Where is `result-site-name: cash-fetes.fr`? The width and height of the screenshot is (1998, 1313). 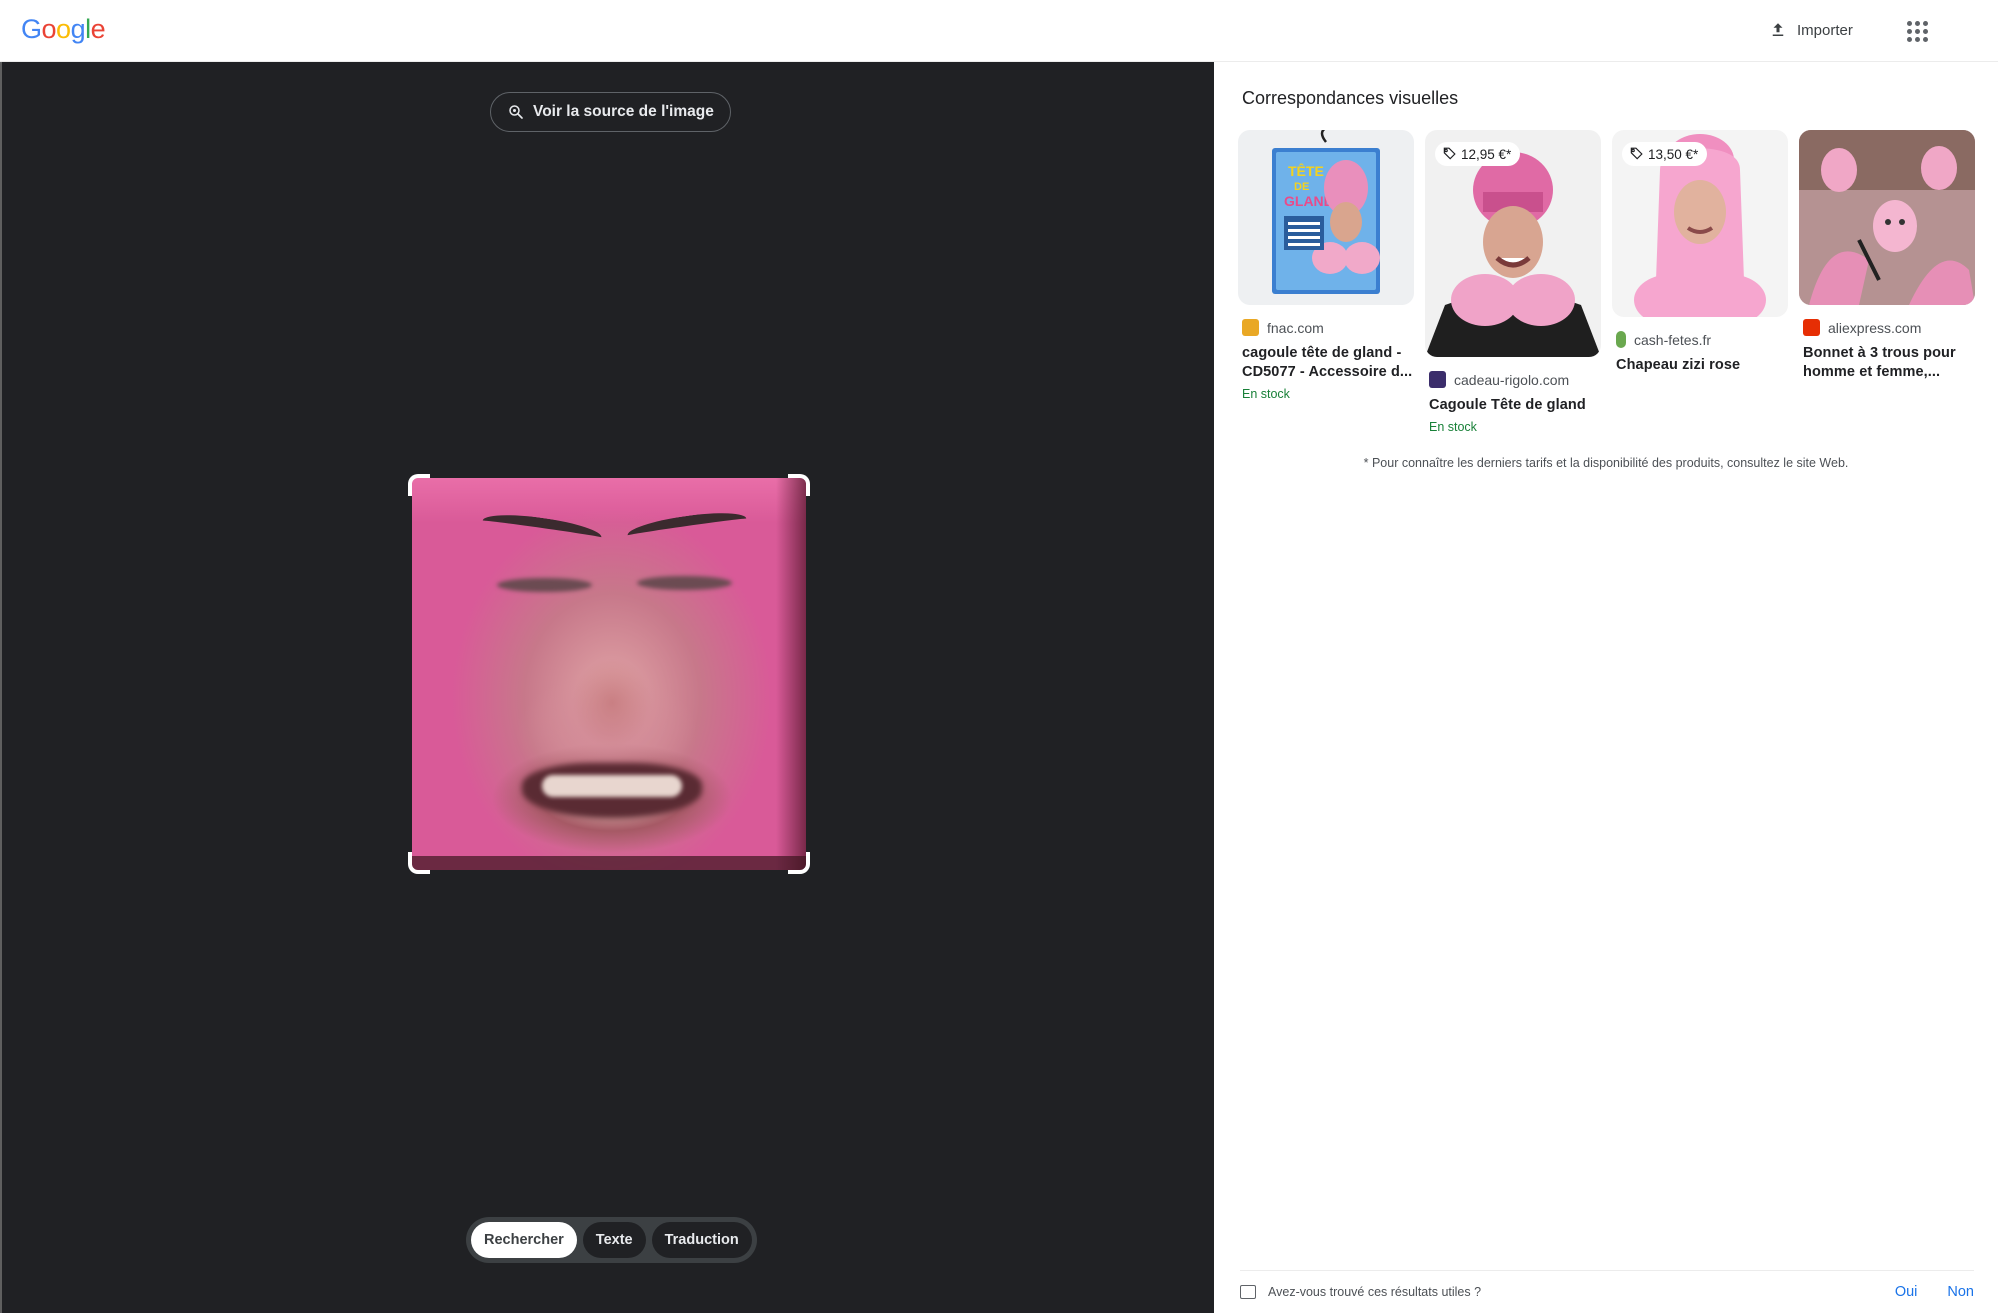
result-site-name: cash-fetes.fr is located at coordinates (1673, 339).